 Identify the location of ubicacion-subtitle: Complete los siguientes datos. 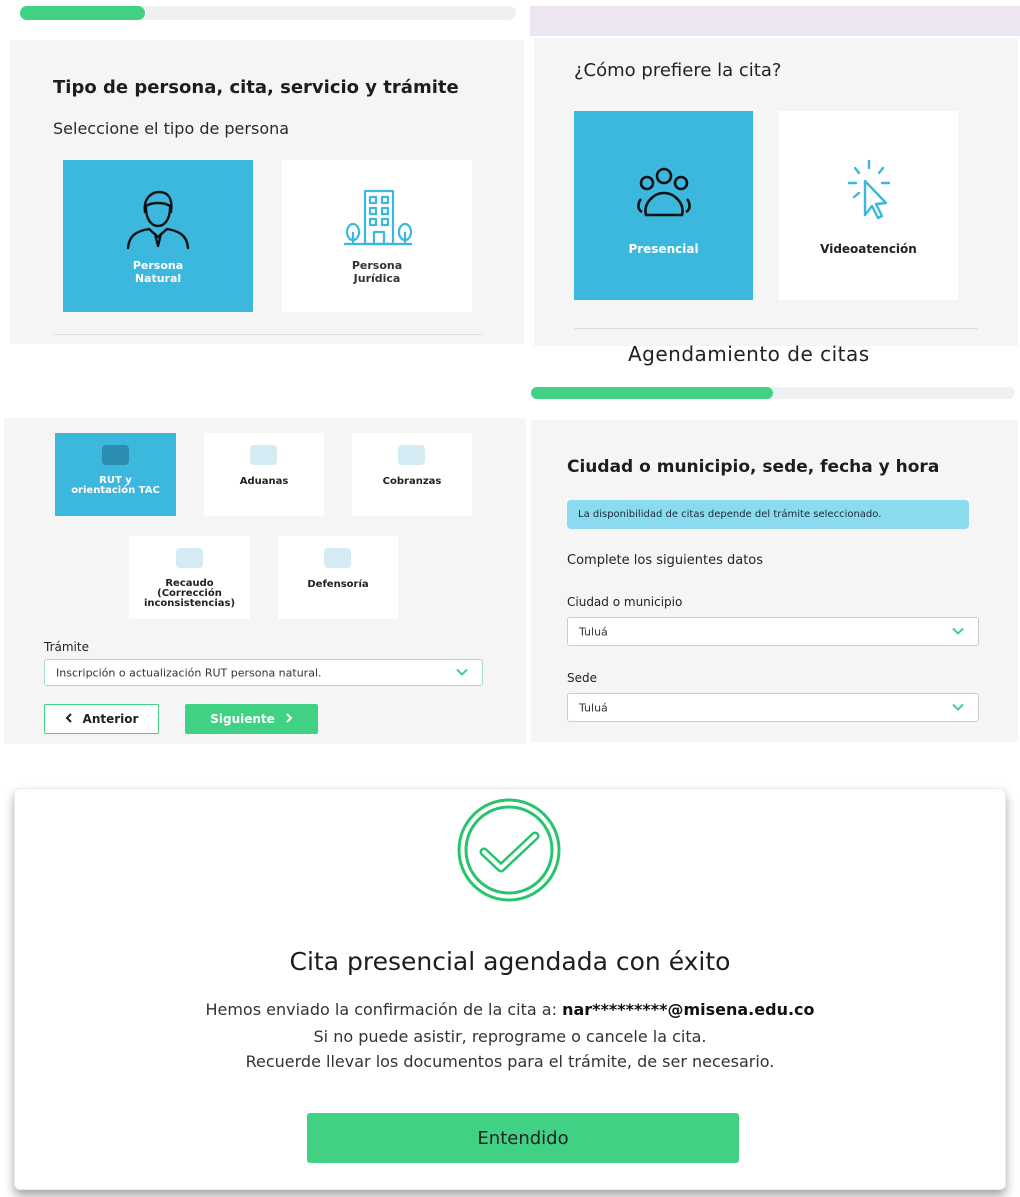
(665, 560).